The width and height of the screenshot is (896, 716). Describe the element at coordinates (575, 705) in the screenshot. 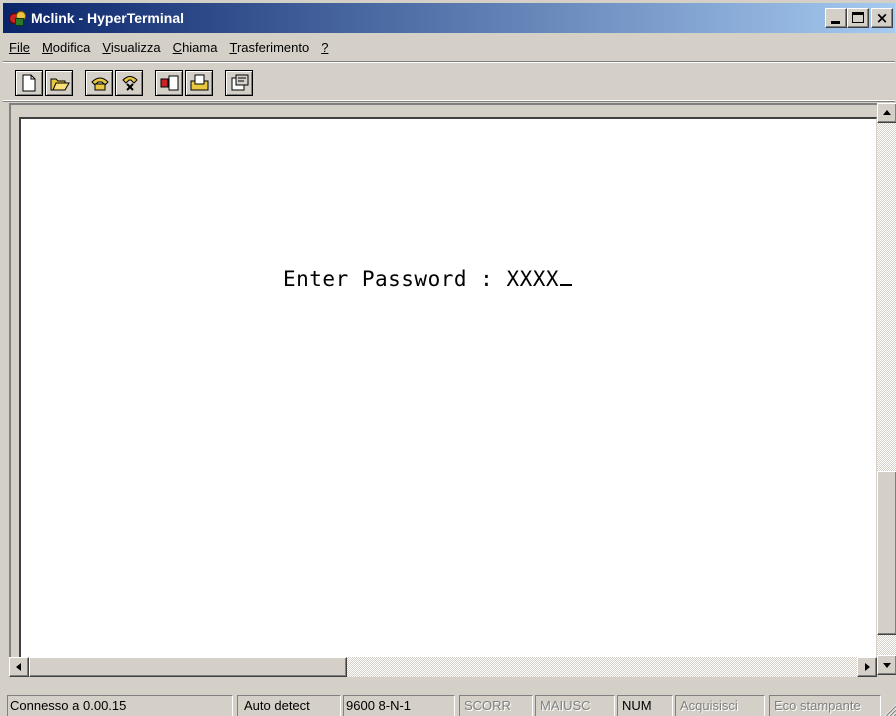

I see `status-caps-lock: MAIUSC` at that location.